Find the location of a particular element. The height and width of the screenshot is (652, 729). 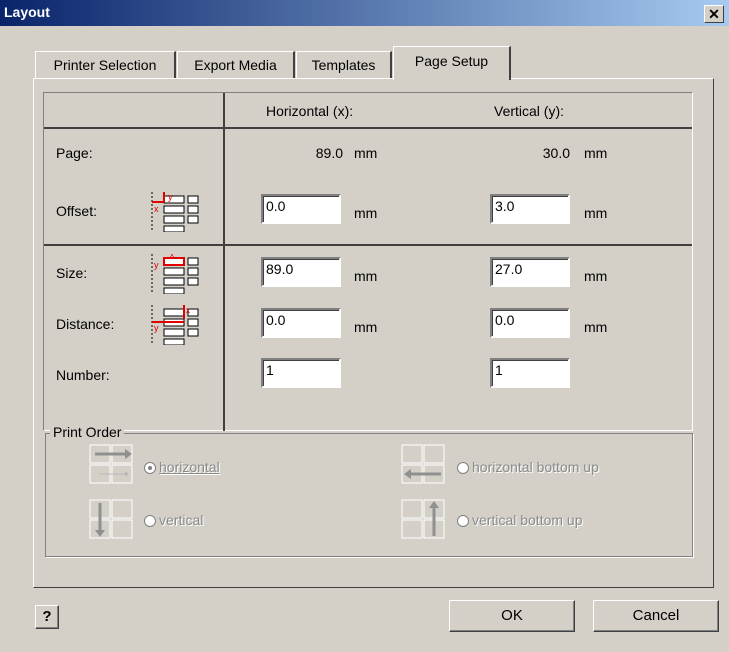

radio-vertical is located at coordinates (150, 521).